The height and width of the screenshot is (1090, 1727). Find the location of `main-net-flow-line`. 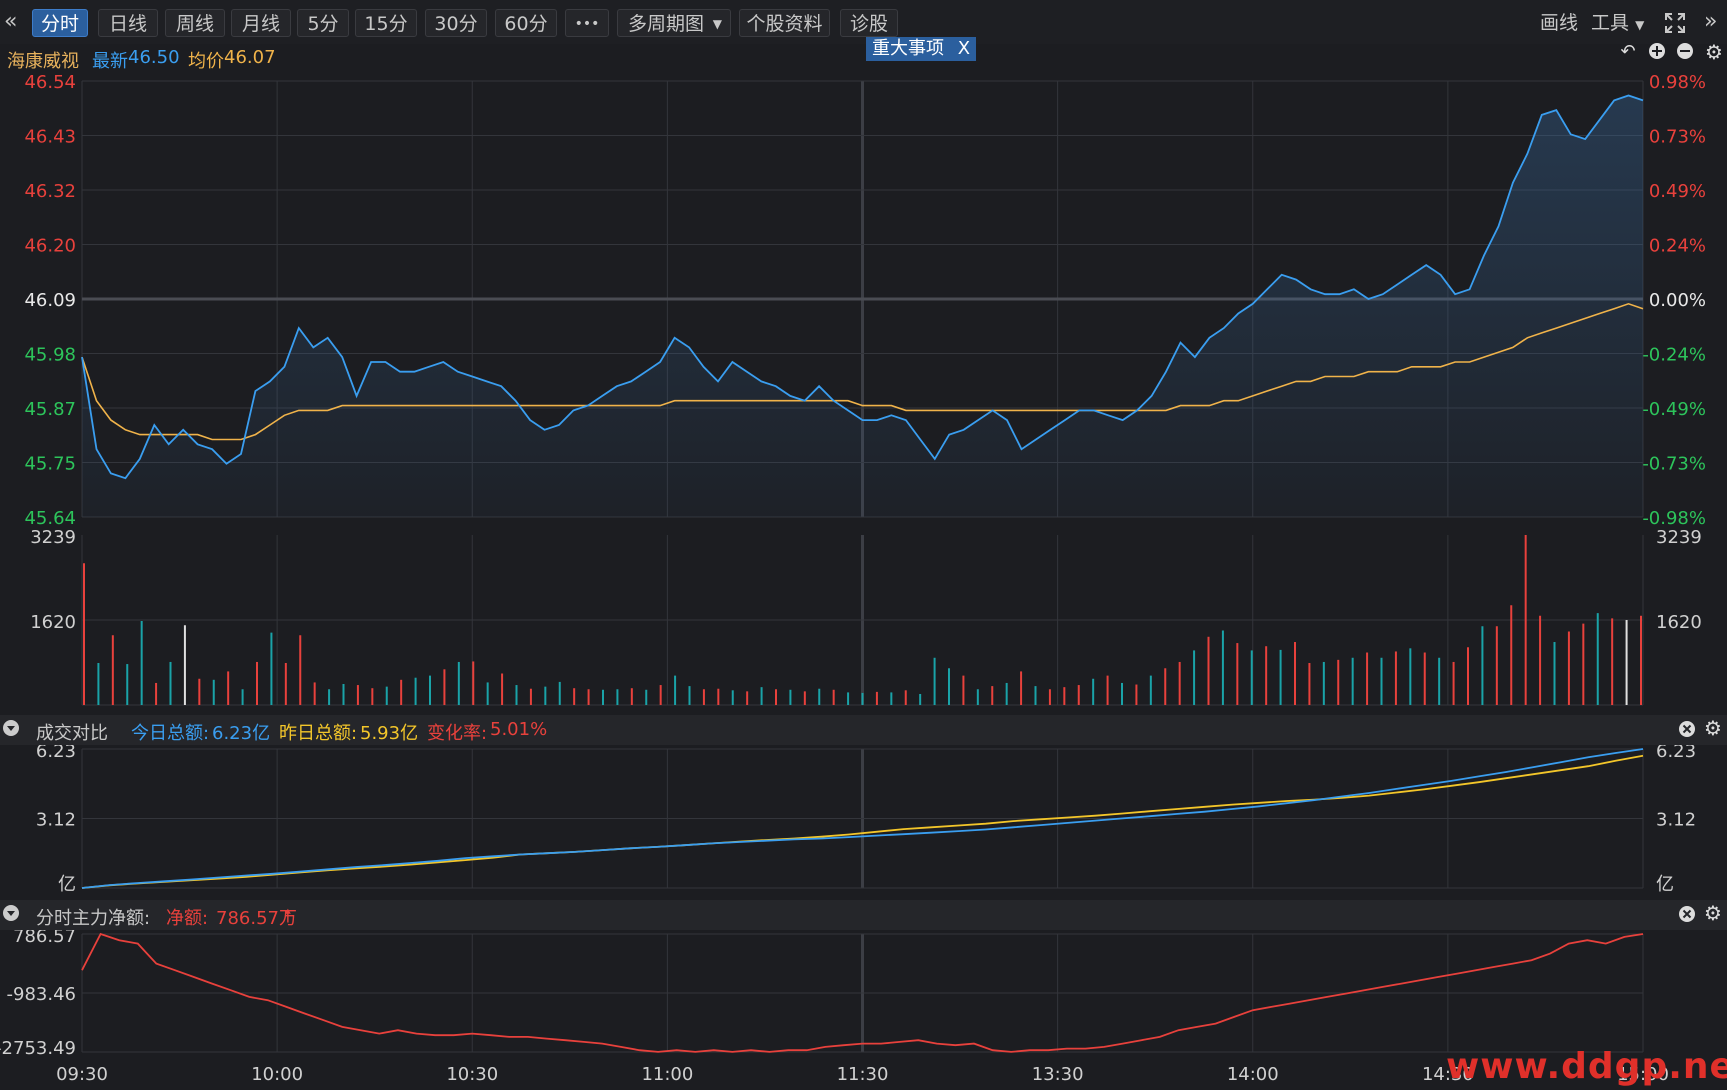

main-net-flow-line is located at coordinates (862, 992).